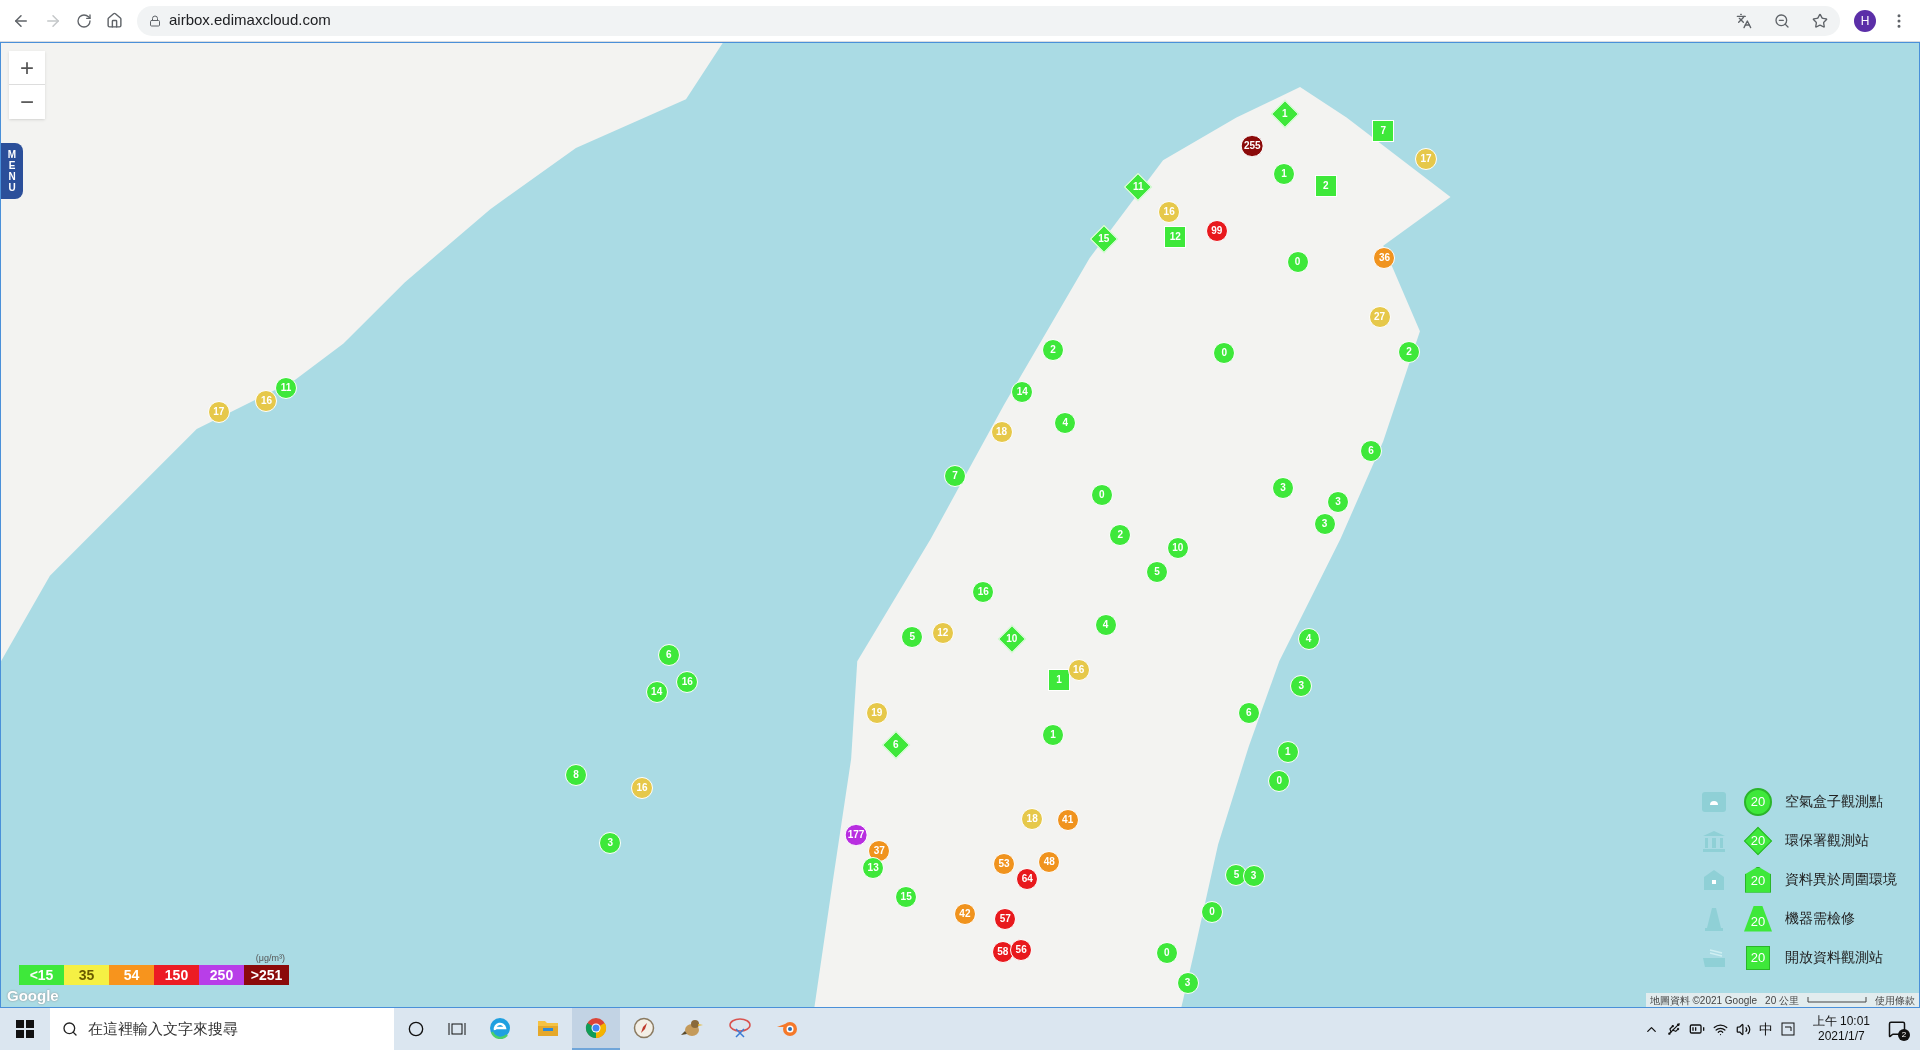 The width and height of the screenshot is (1920, 1050). What do you see at coordinates (457, 1029) in the screenshot?
I see `task-view-icon` at bounding box center [457, 1029].